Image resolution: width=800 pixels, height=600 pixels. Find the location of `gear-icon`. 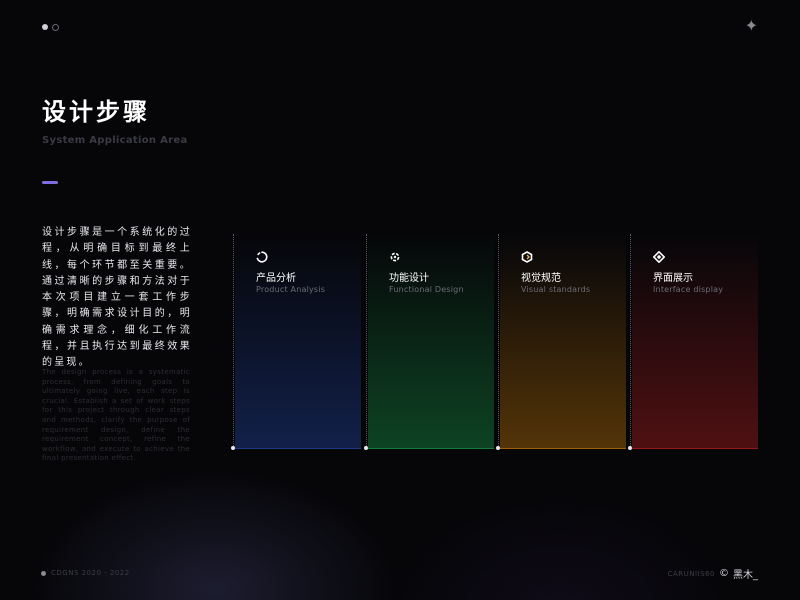

gear-icon is located at coordinates (395, 257).